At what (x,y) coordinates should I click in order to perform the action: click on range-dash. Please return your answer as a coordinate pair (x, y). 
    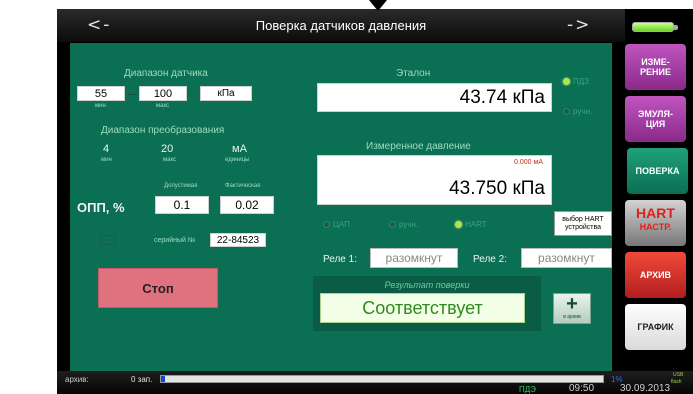
    Looking at the image, I should click on (132, 94).